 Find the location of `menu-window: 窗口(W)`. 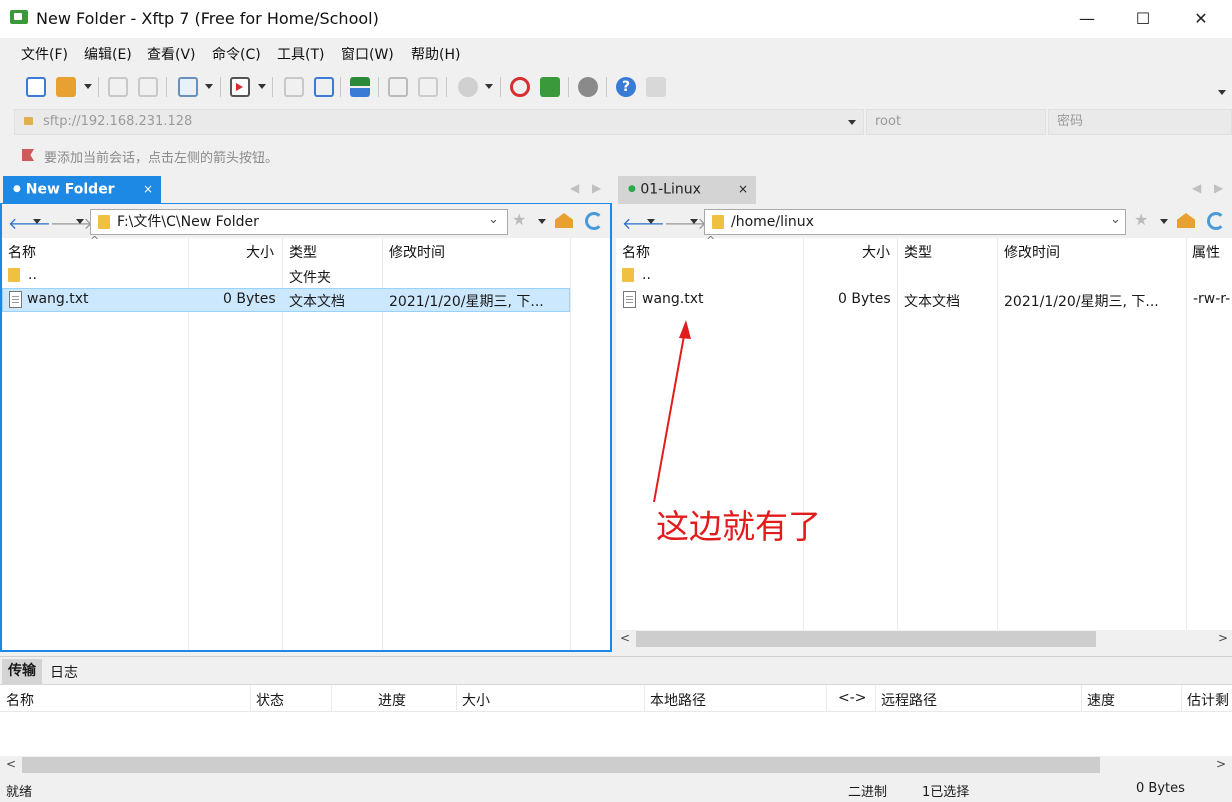

menu-window: 窗口(W) is located at coordinates (367, 54).